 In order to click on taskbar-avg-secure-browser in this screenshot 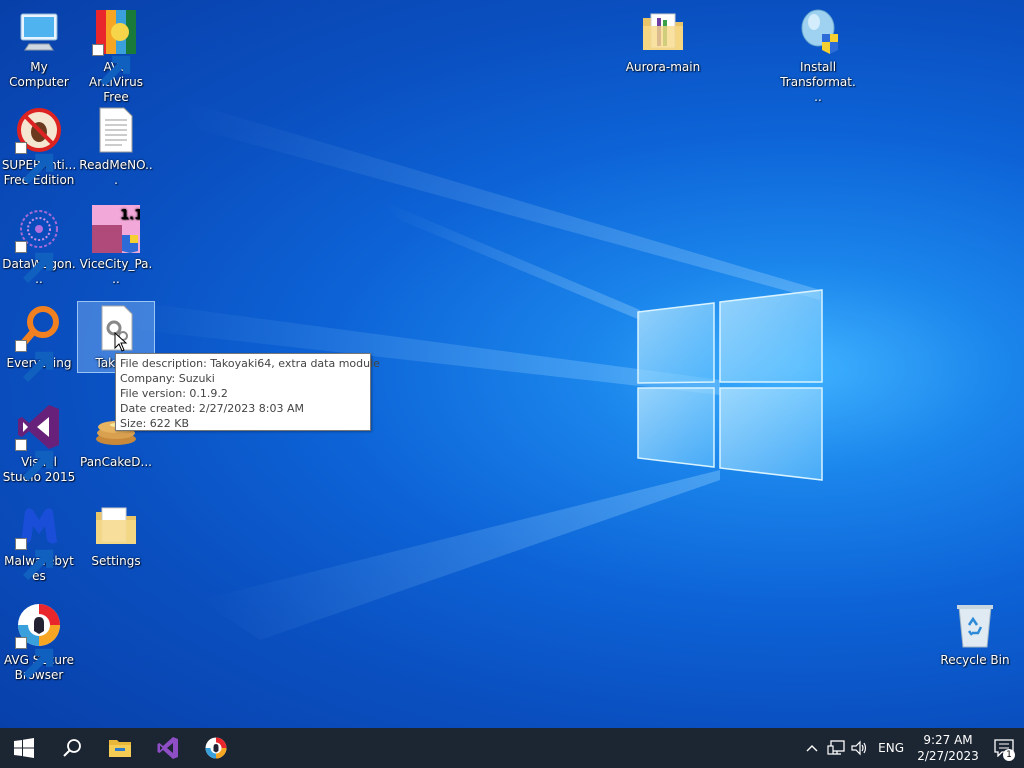, I will do `click(216, 748)`.